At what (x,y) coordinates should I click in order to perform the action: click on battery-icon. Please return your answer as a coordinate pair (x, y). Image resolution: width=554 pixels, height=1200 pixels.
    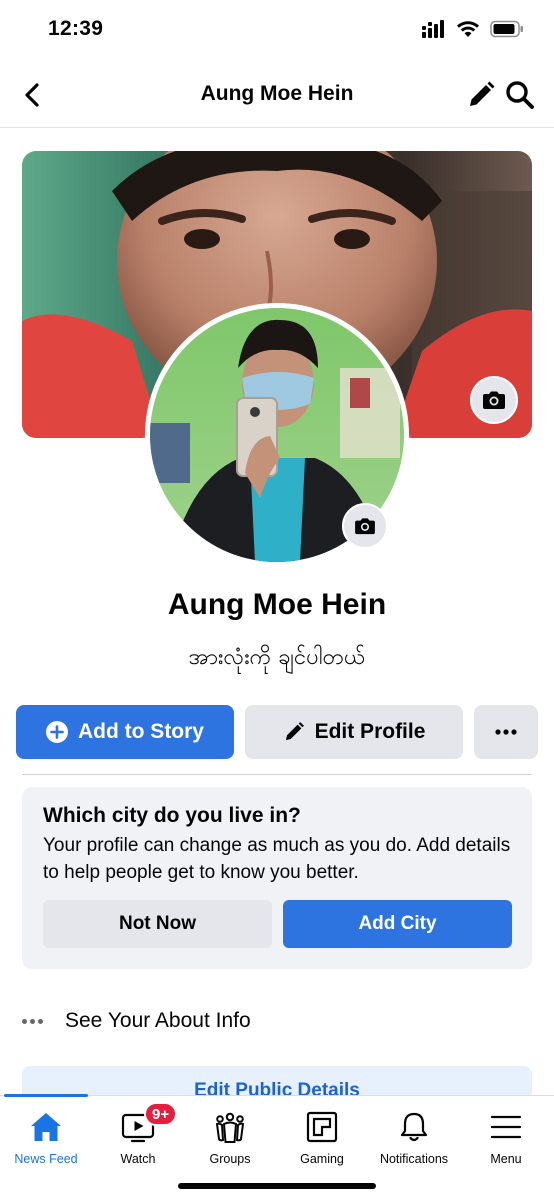
    Looking at the image, I should click on (506, 29).